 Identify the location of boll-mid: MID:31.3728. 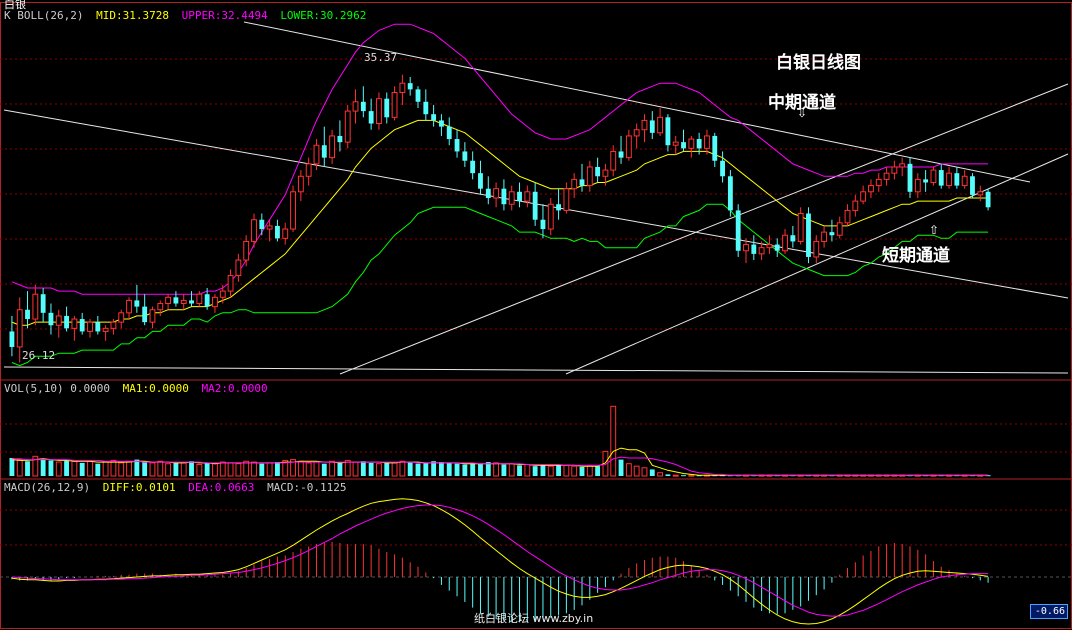
(132, 15).